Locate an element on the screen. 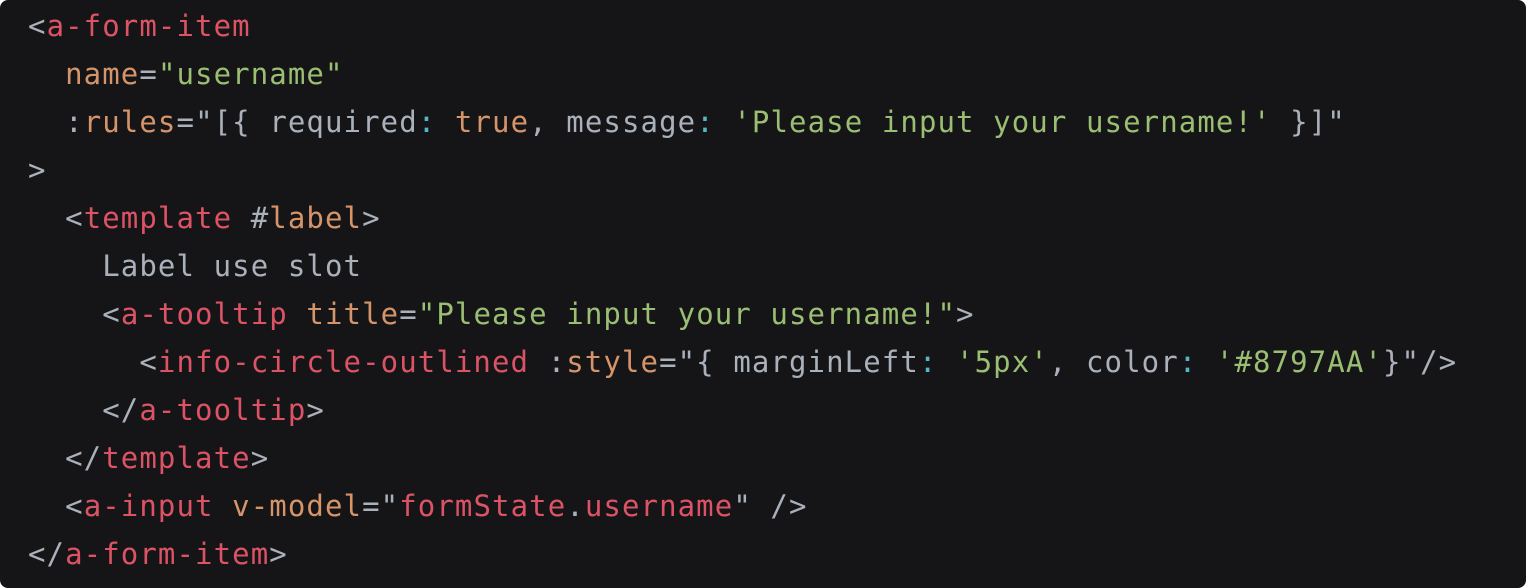  code-token-punct: }]" is located at coordinates (1308, 122).